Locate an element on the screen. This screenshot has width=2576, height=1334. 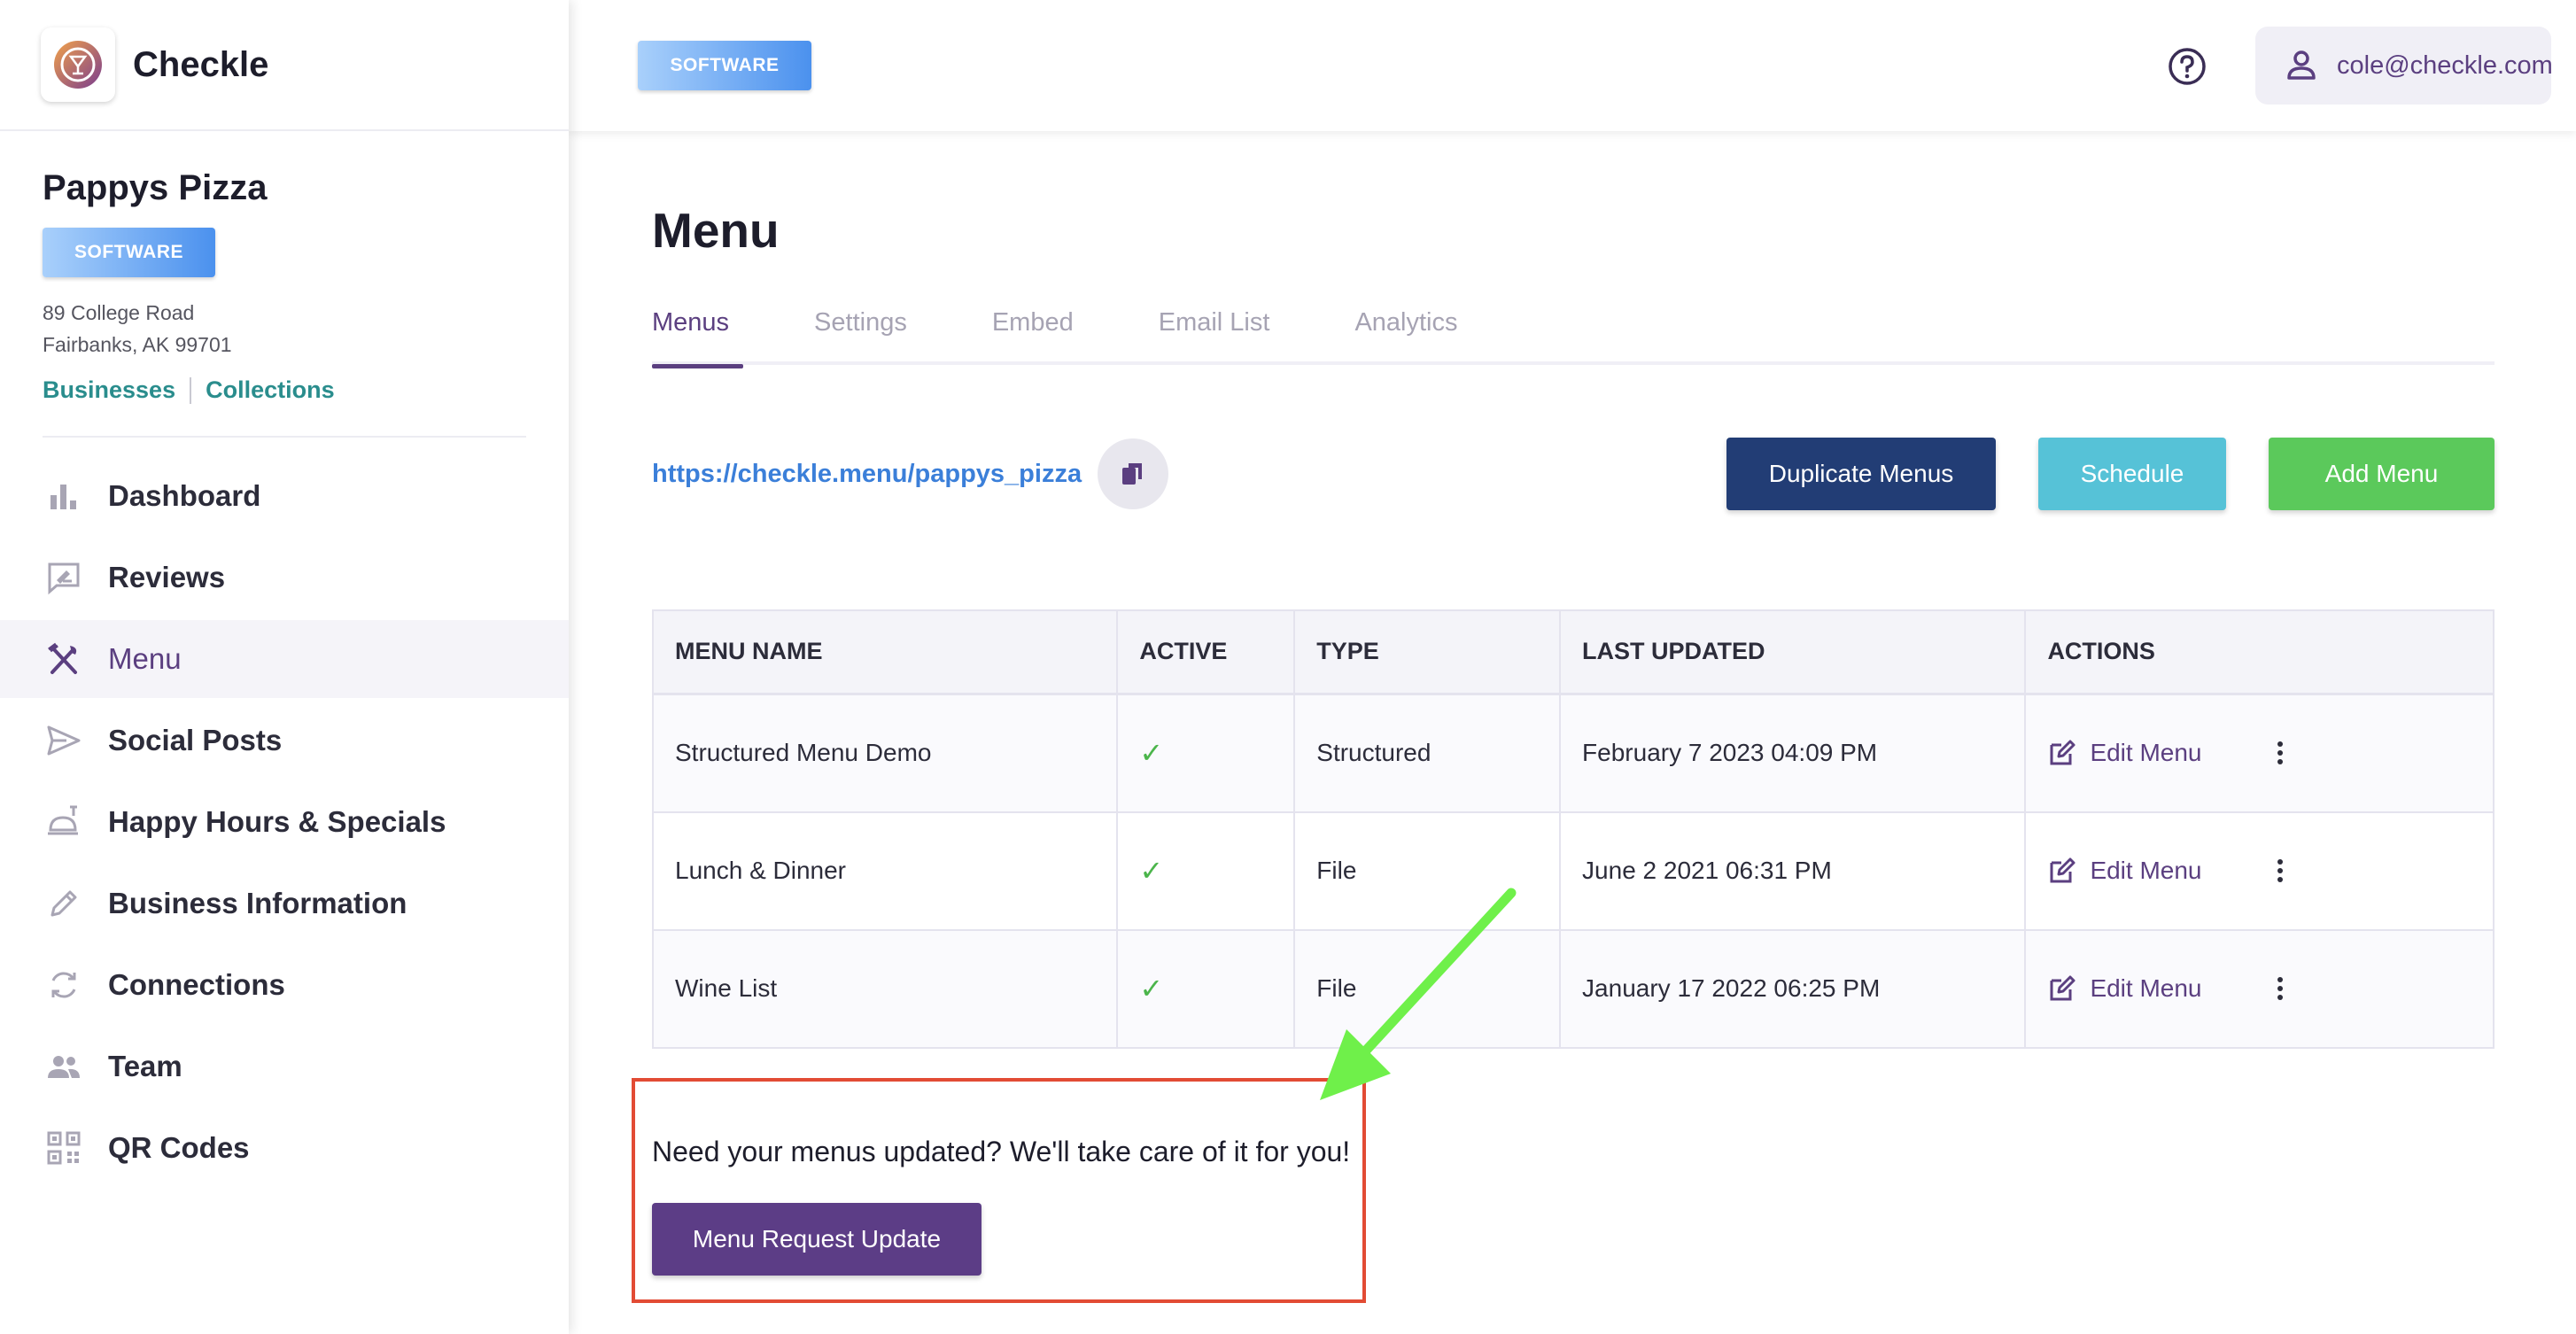
column-header-last-updated: LAST UPDATED is located at coordinates (1793, 652).